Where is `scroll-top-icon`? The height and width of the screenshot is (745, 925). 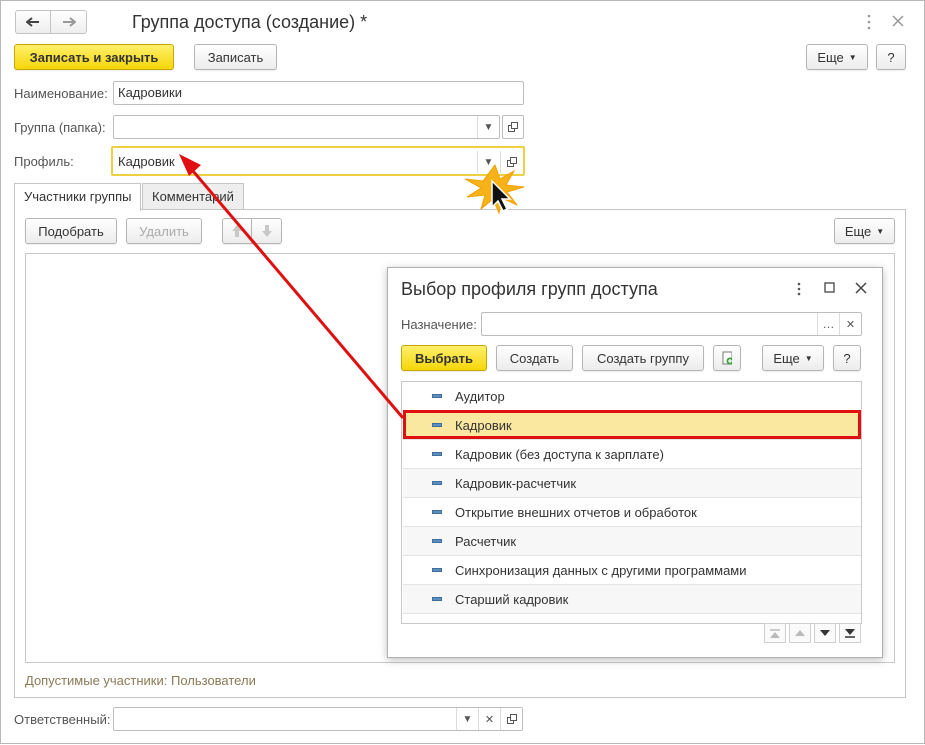 scroll-top-icon is located at coordinates (775, 633).